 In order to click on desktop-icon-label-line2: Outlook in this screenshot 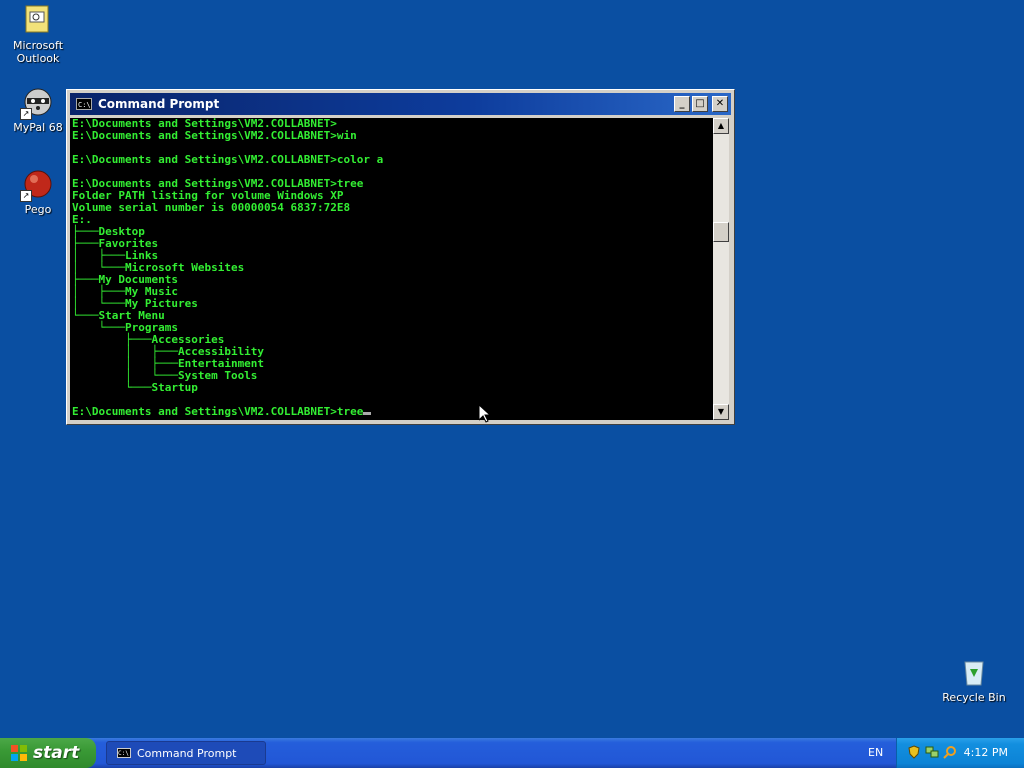, I will do `click(38, 58)`.